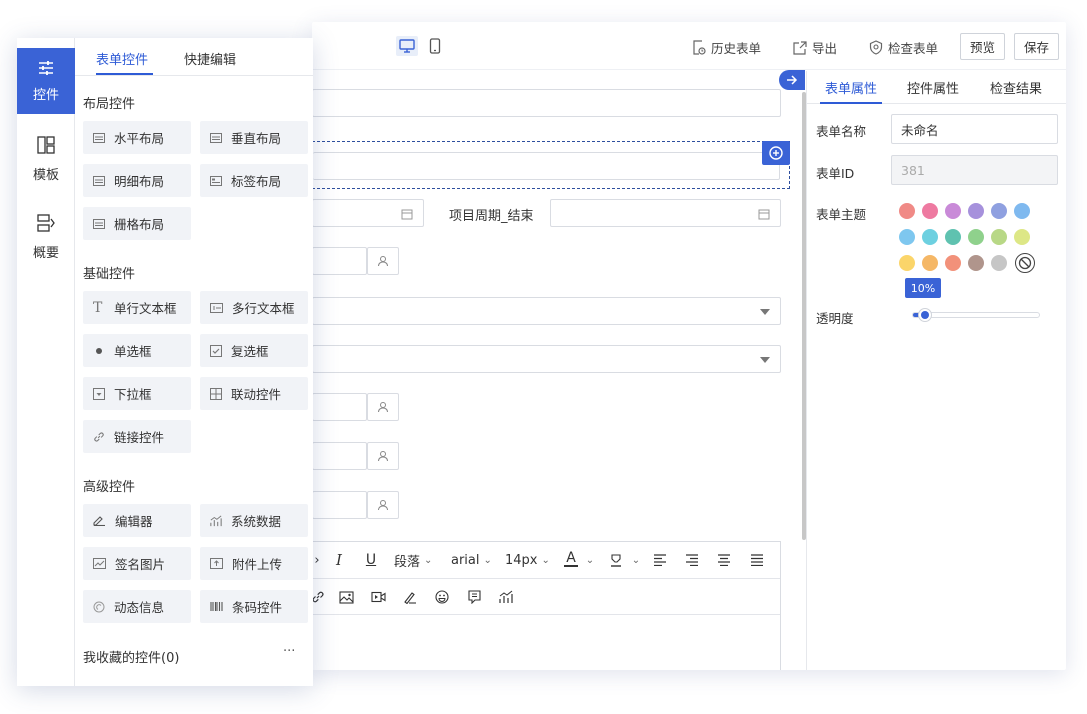 The height and width of the screenshot is (714, 1087). I want to click on control-multi-line-text: 多行文本框, so click(254, 307).